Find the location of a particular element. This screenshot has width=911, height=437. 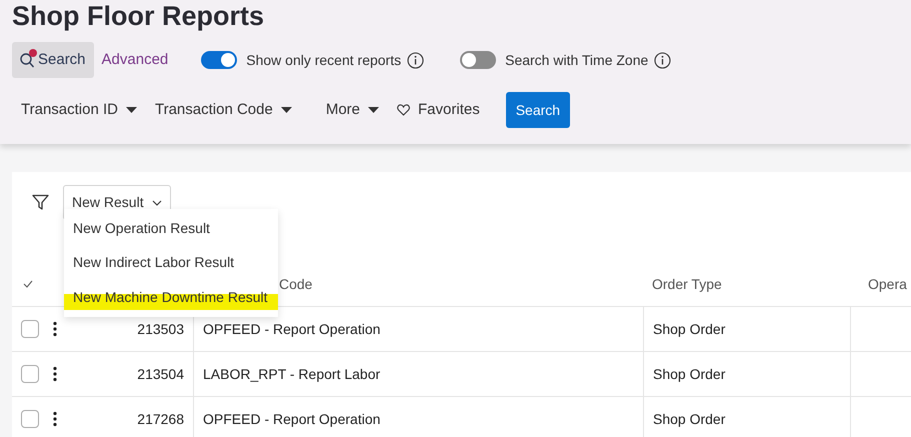

filter-dropdown: Transaction Code is located at coordinates (223, 110).